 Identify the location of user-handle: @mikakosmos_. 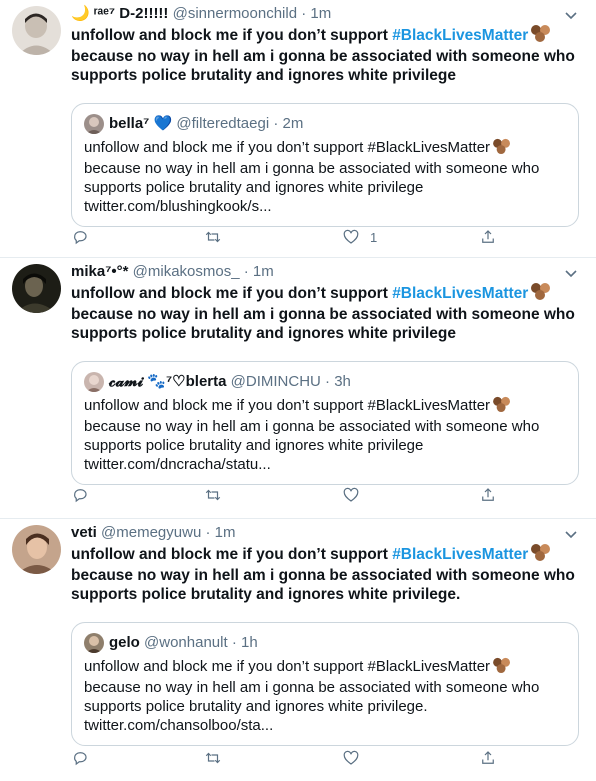
(186, 271).